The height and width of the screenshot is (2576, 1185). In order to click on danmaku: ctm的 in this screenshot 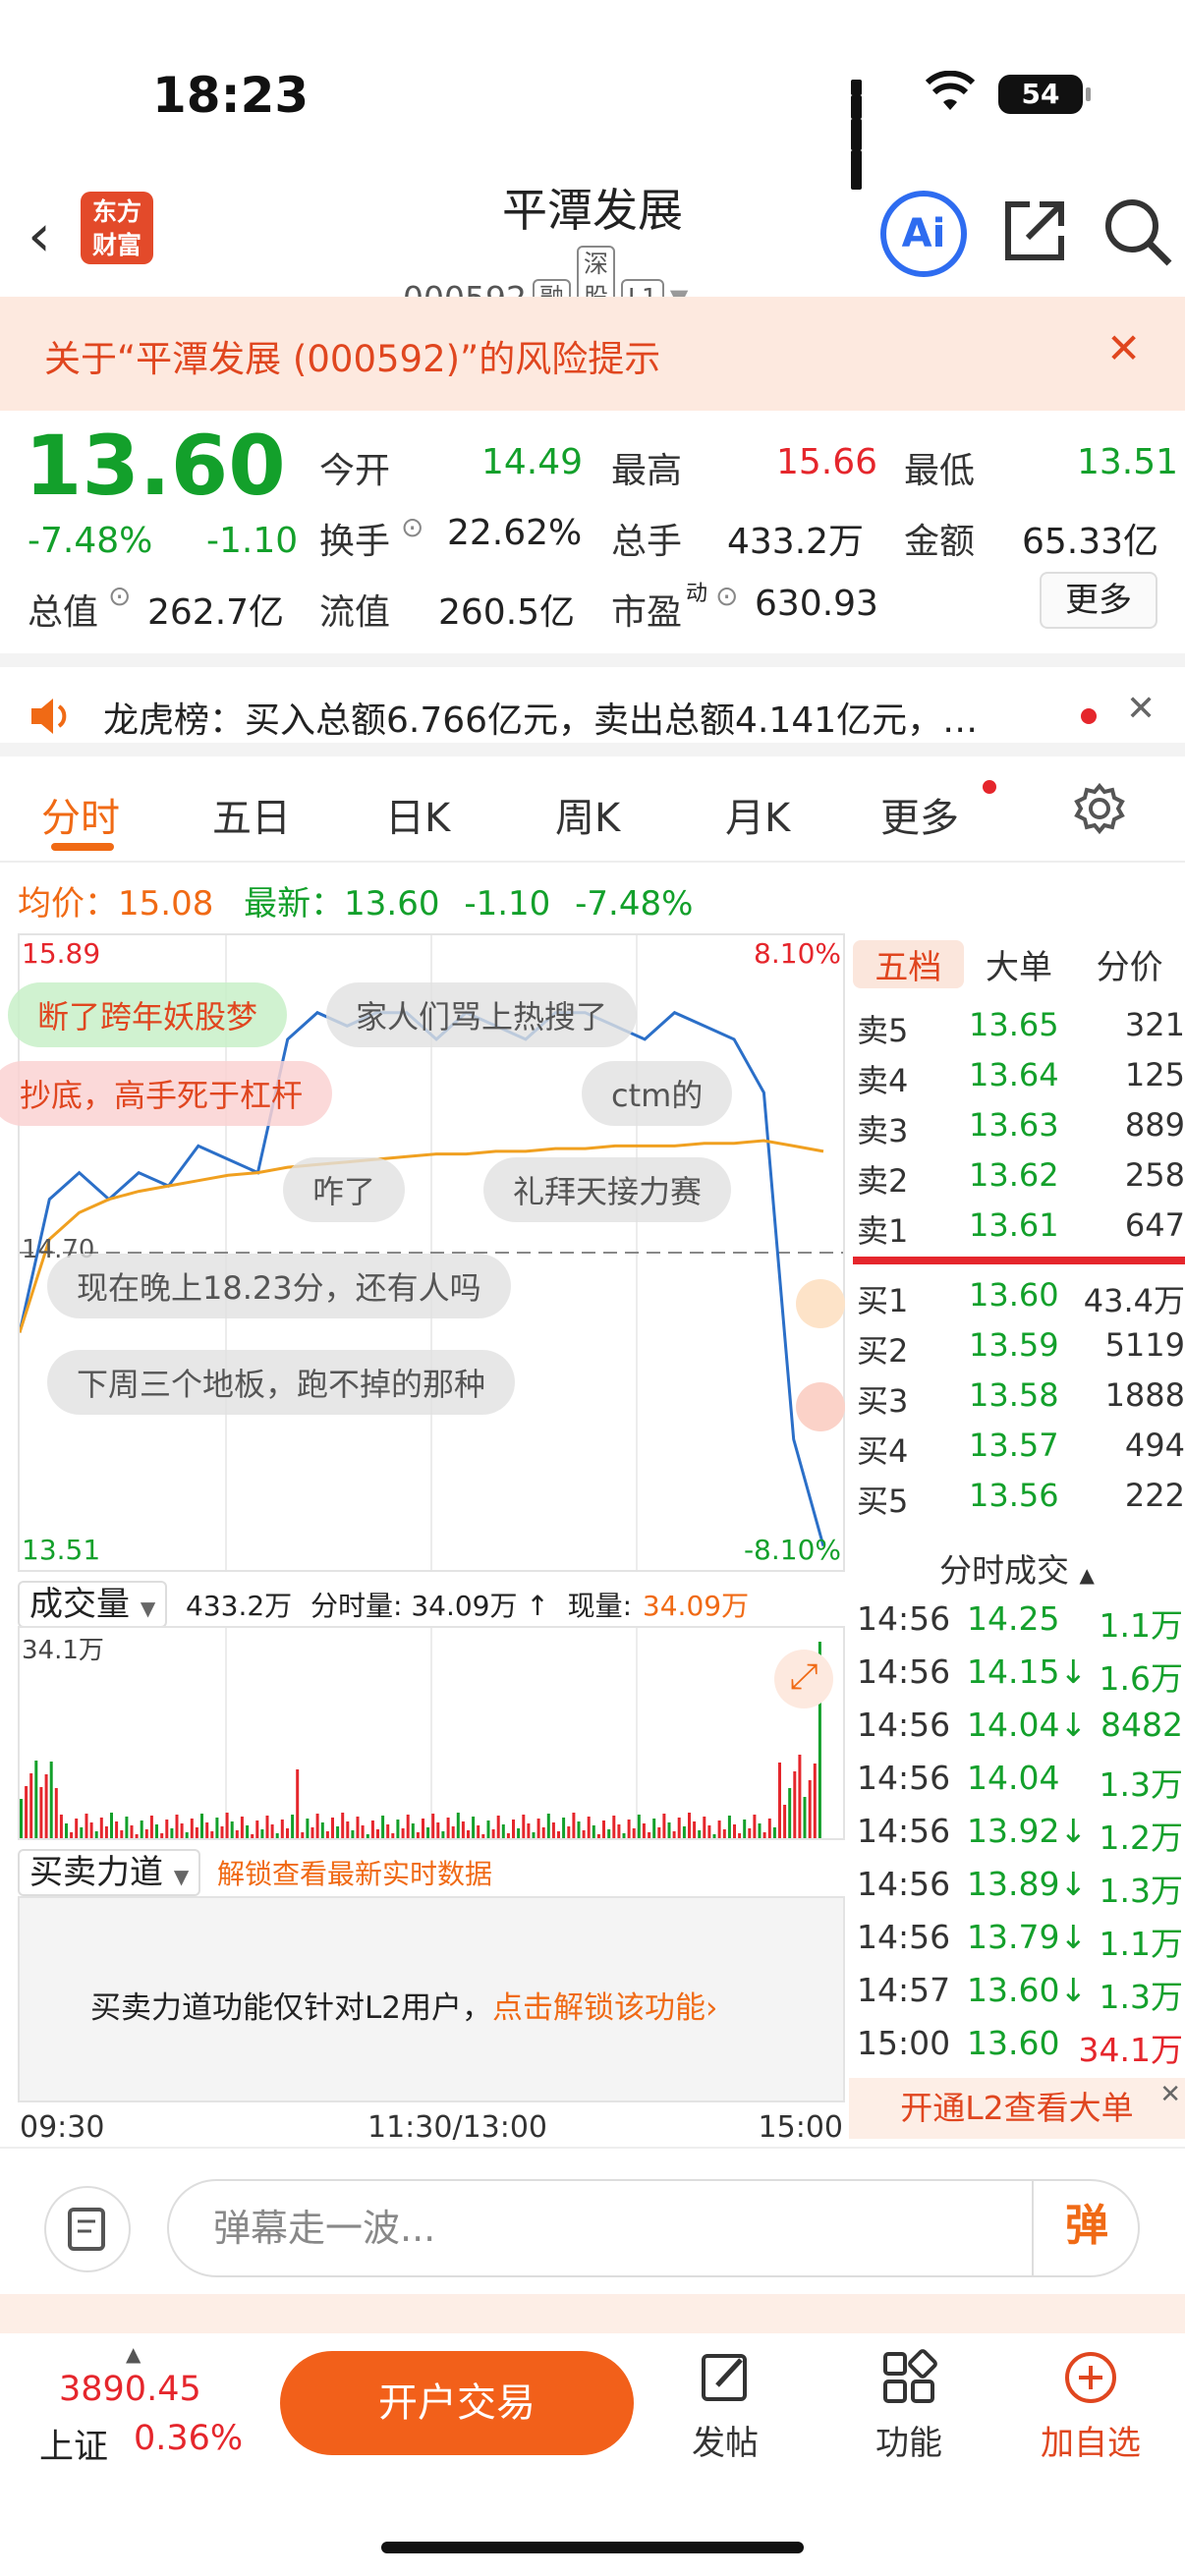, I will do `click(658, 1093)`.